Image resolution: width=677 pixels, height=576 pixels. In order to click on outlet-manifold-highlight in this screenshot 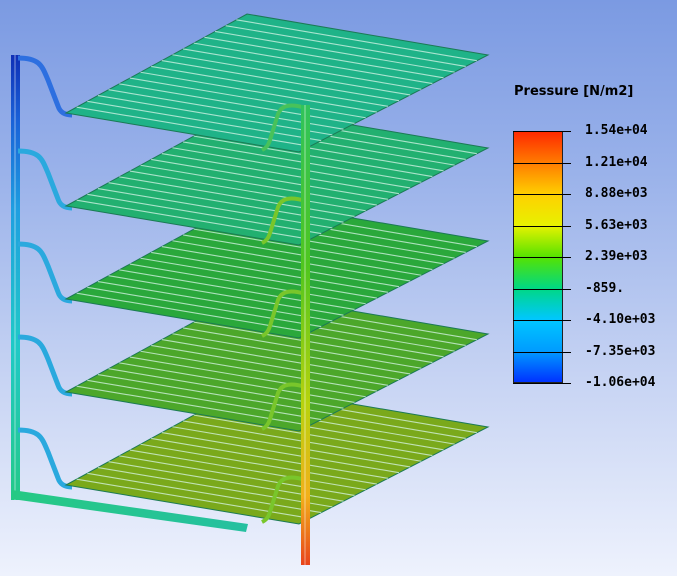, I will do `click(15, 277)`.